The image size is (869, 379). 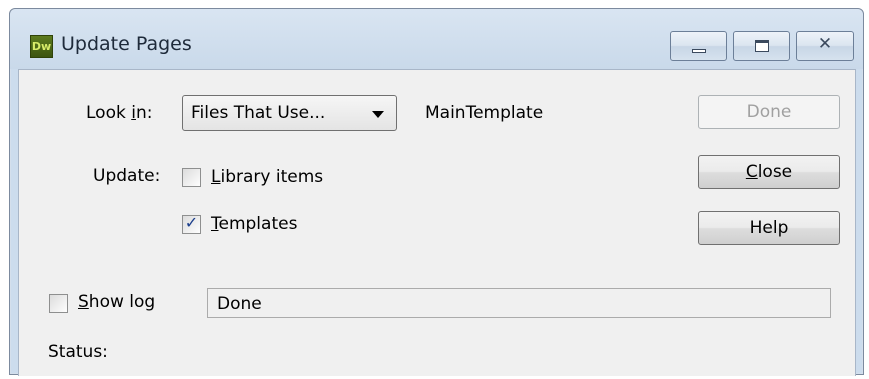 What do you see at coordinates (378, 114) in the screenshot?
I see `dropdown-arrow-icon` at bounding box center [378, 114].